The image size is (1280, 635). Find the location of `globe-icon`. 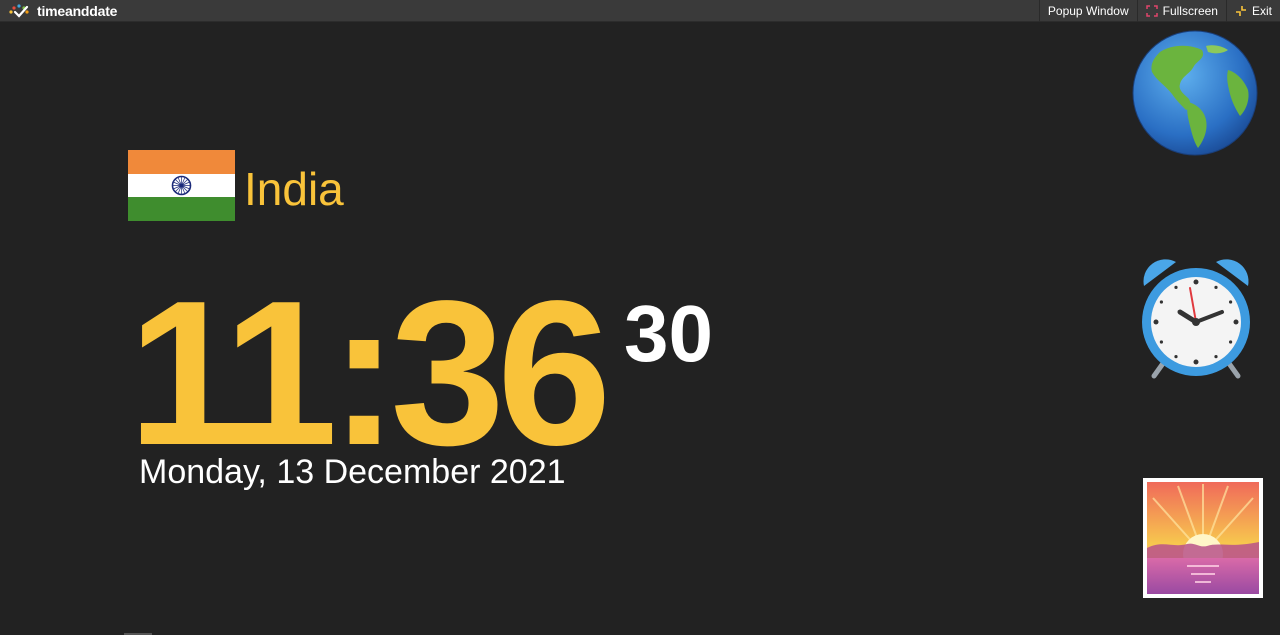

globe-icon is located at coordinates (1195, 93).